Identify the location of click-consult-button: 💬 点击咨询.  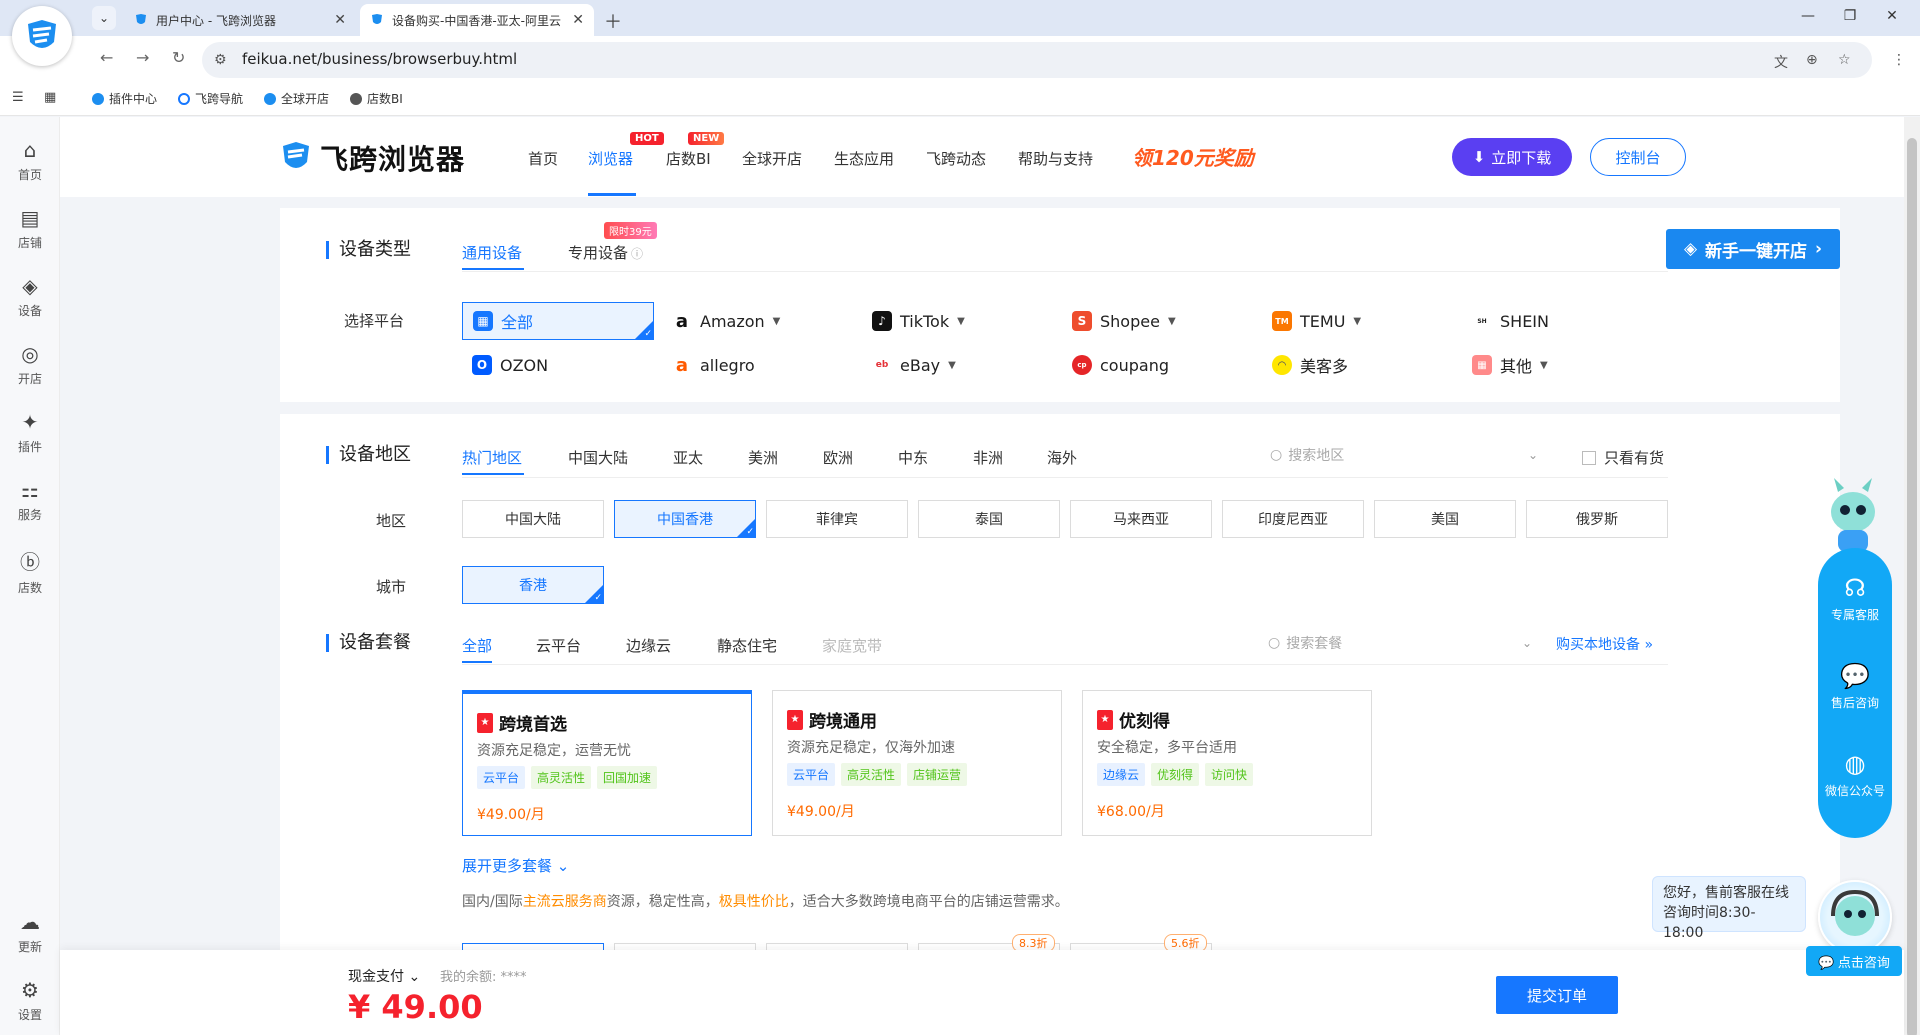
(1854, 961).